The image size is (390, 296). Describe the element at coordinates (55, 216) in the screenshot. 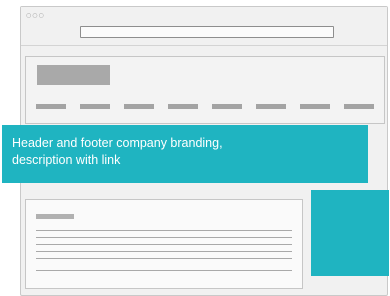

I see `card-heading-placeholder` at that location.